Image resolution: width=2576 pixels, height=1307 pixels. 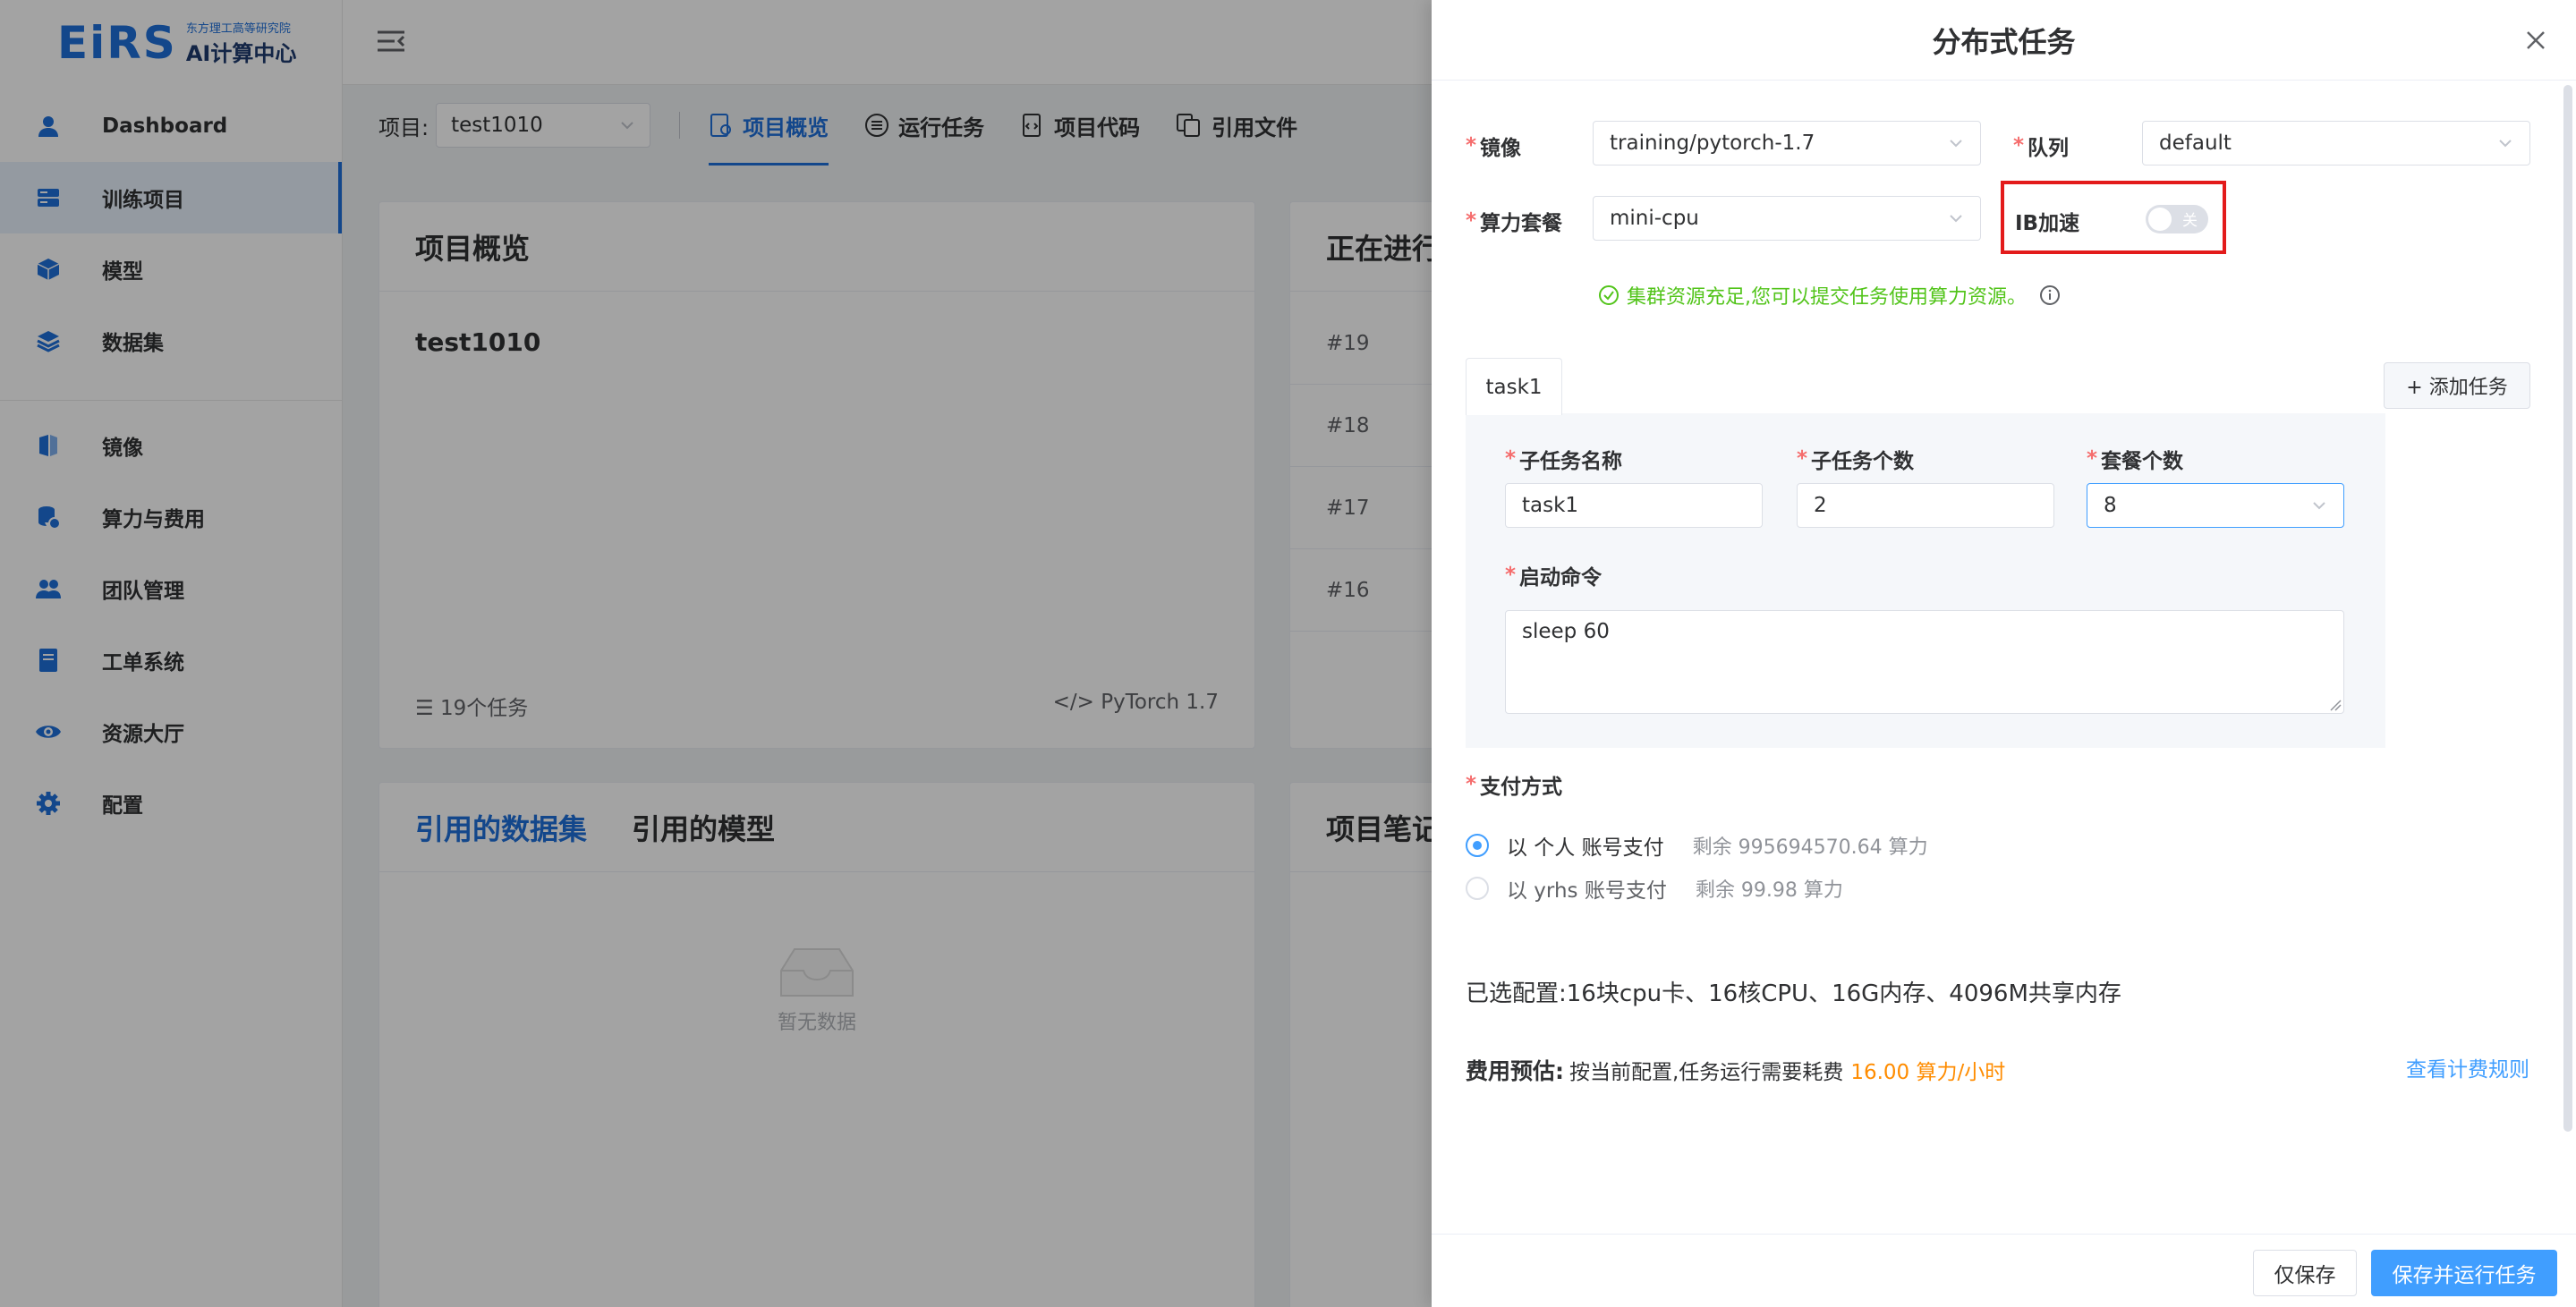 I want to click on ib-toggle: 关, so click(x=2177, y=219).